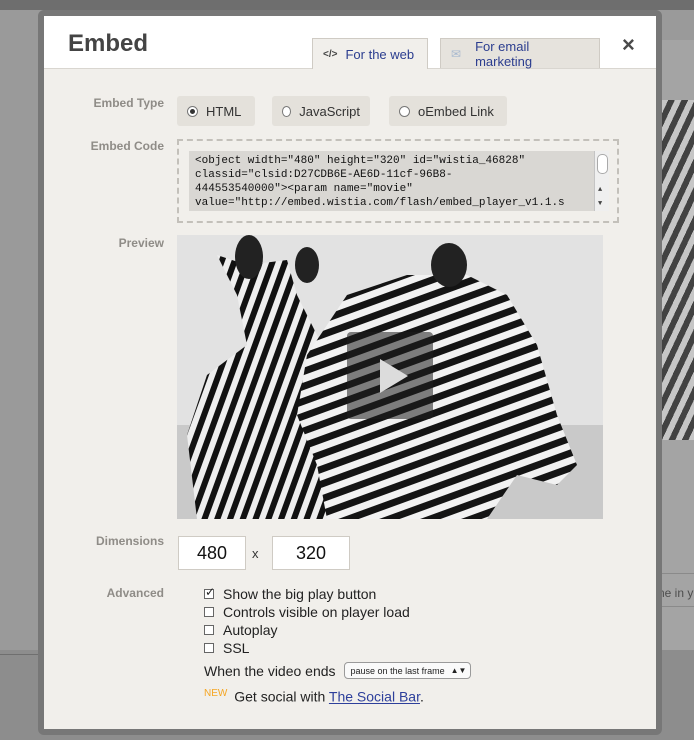 The height and width of the screenshot is (740, 694). Describe the element at coordinates (108, 43) in the screenshot. I see `modal-title: Embed` at that location.